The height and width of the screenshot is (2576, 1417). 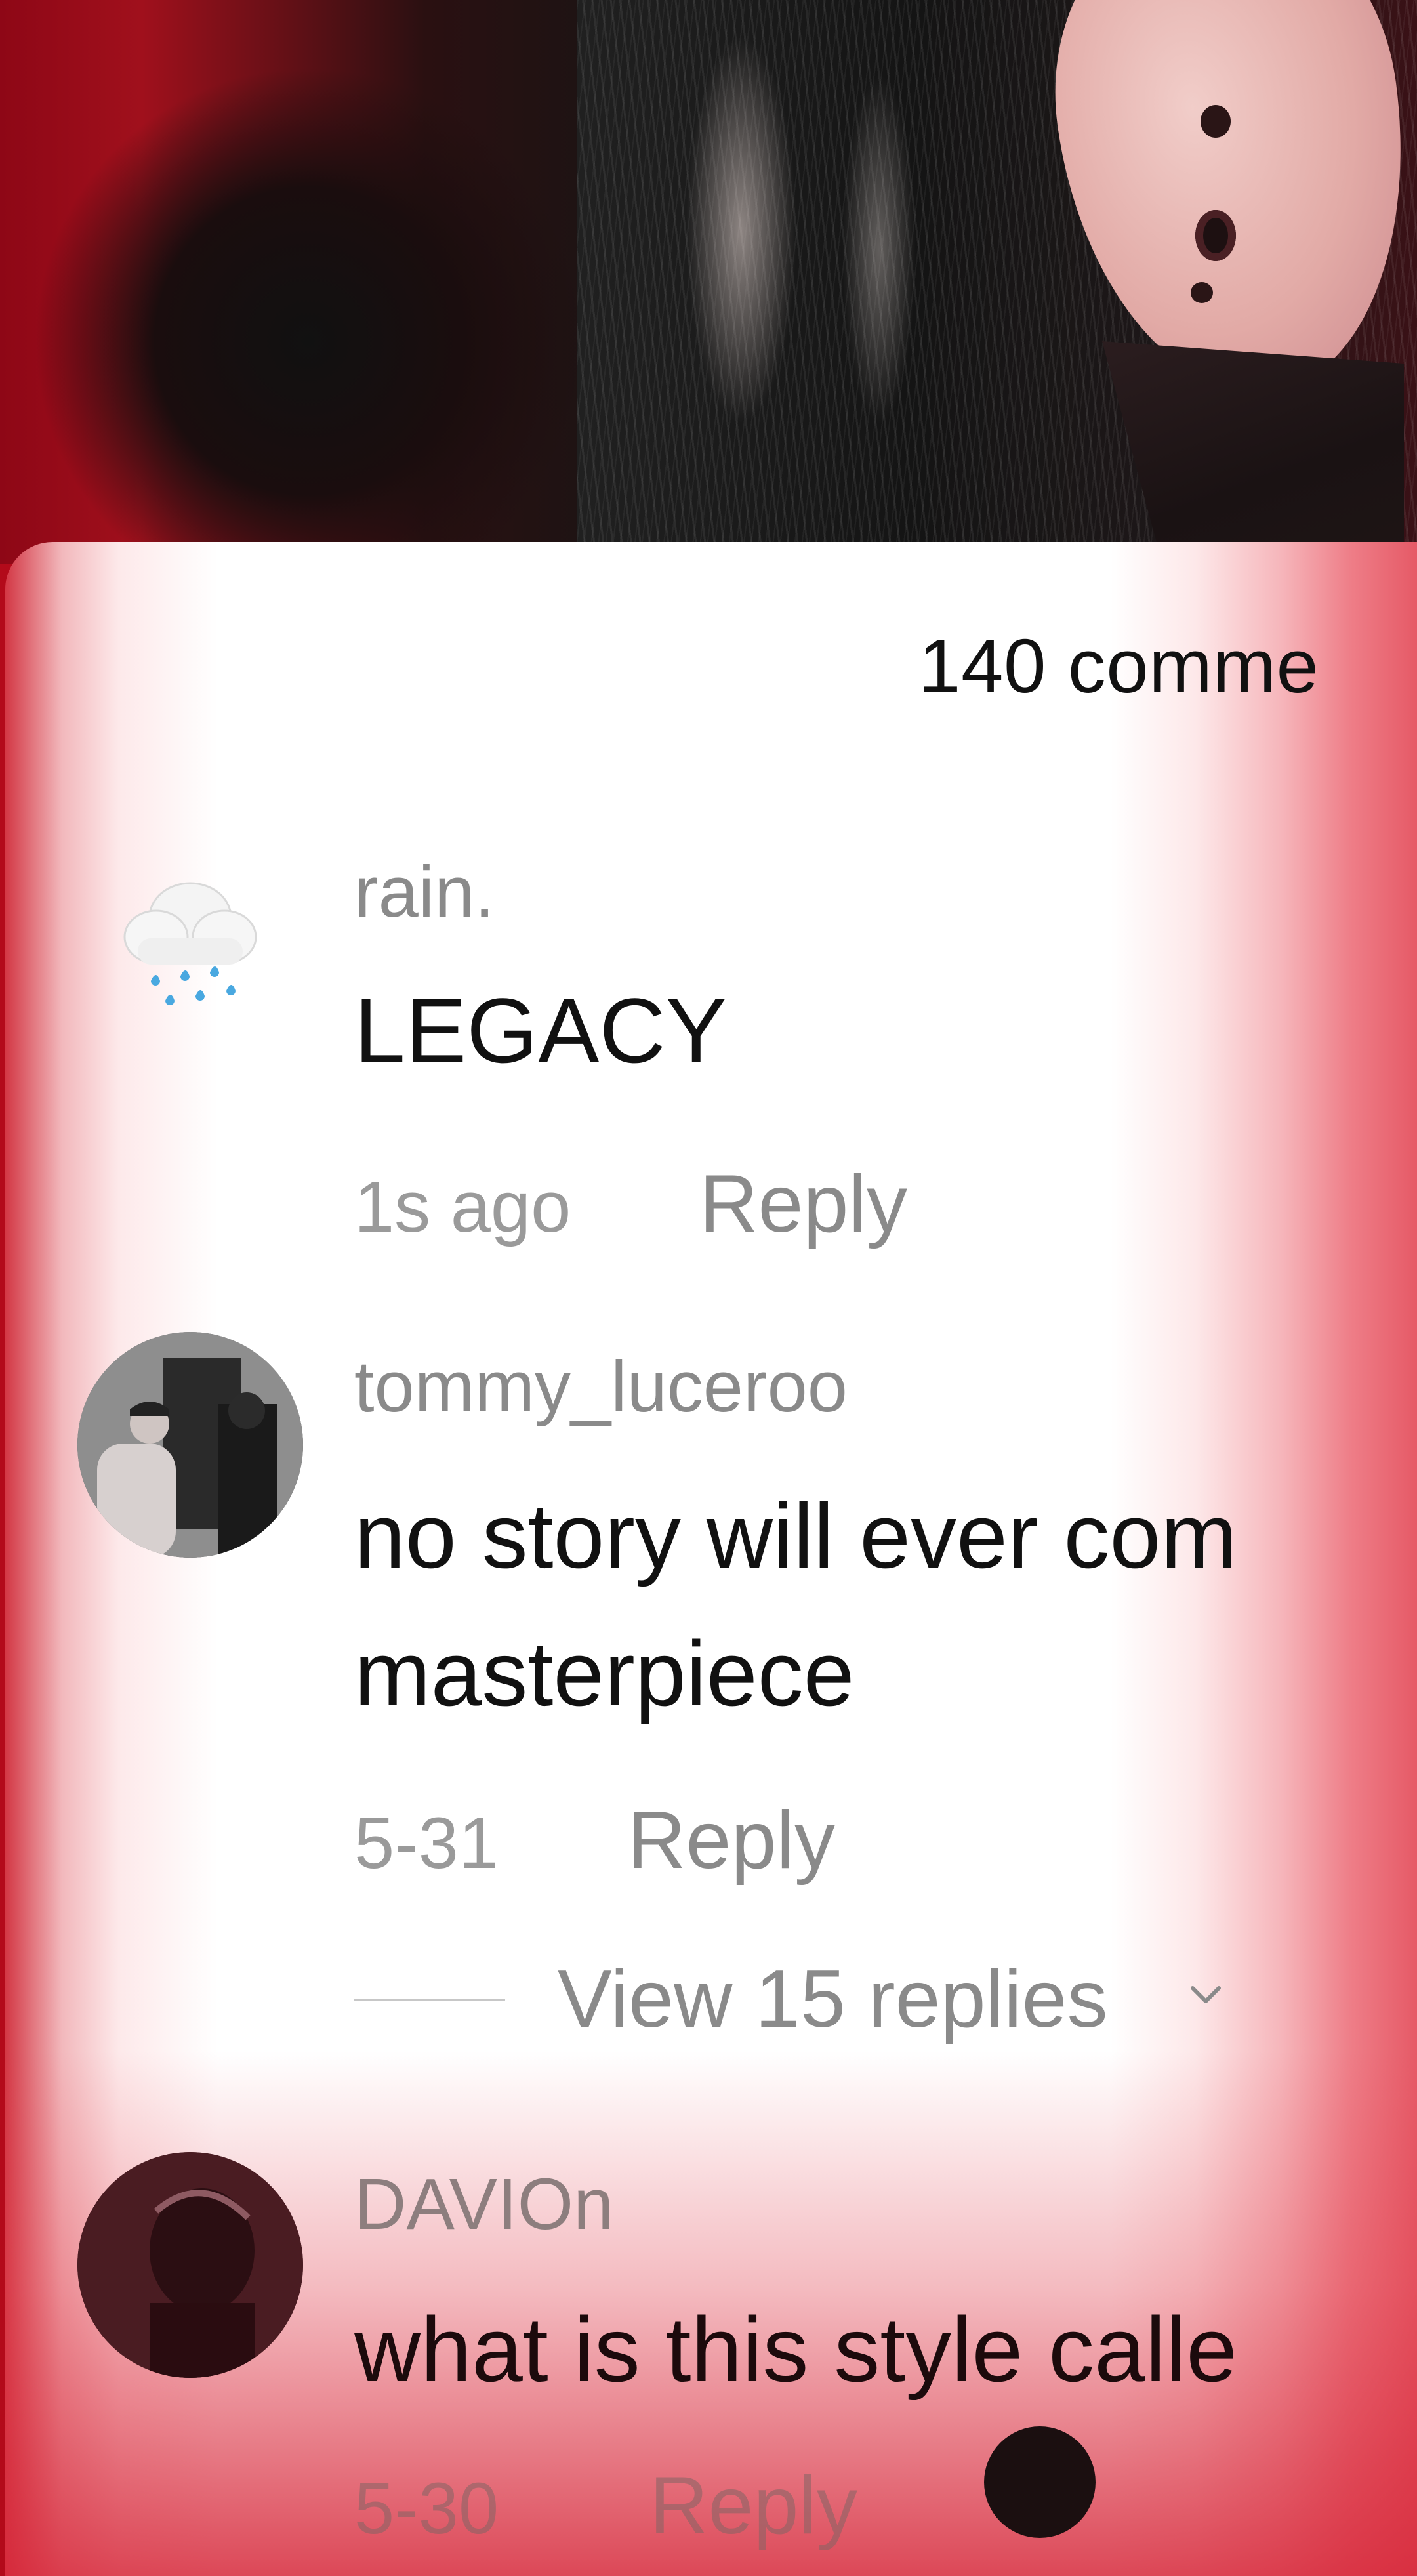 I want to click on comment-text-line: masterpiece, so click(x=604, y=1673).